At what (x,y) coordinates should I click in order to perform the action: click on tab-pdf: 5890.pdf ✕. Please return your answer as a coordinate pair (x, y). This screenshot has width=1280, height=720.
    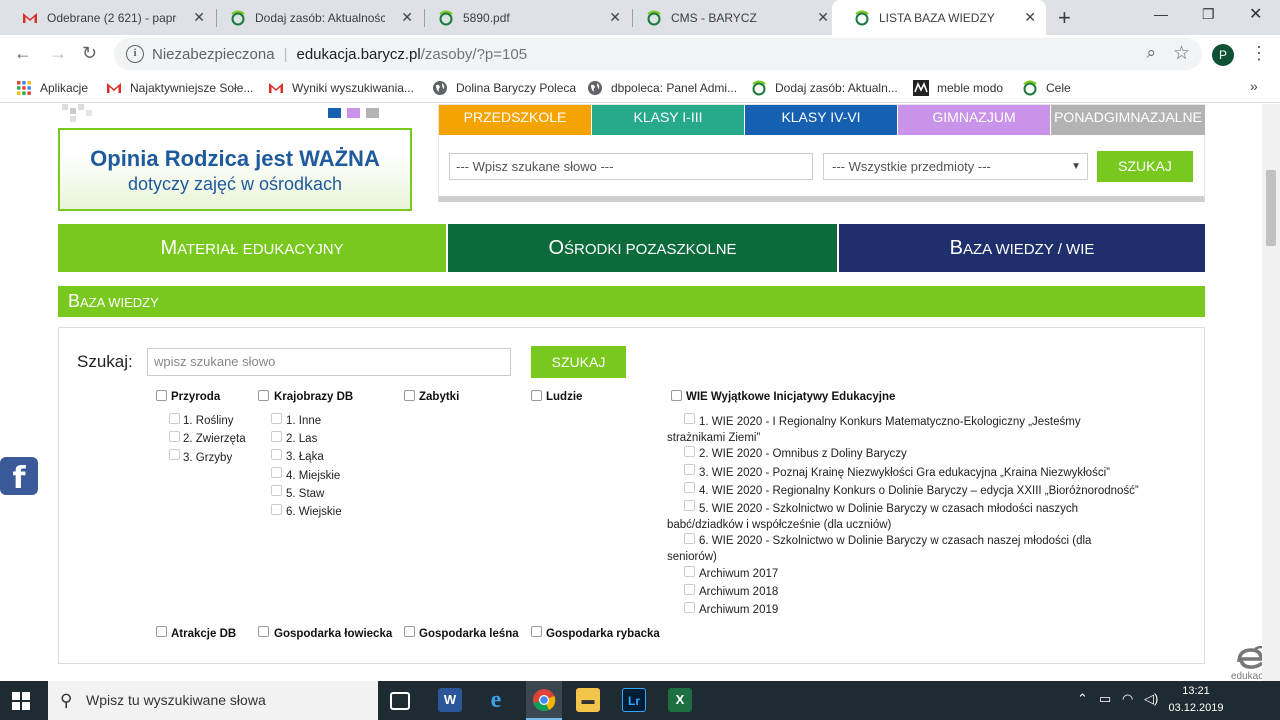
    Looking at the image, I should click on (523, 17).